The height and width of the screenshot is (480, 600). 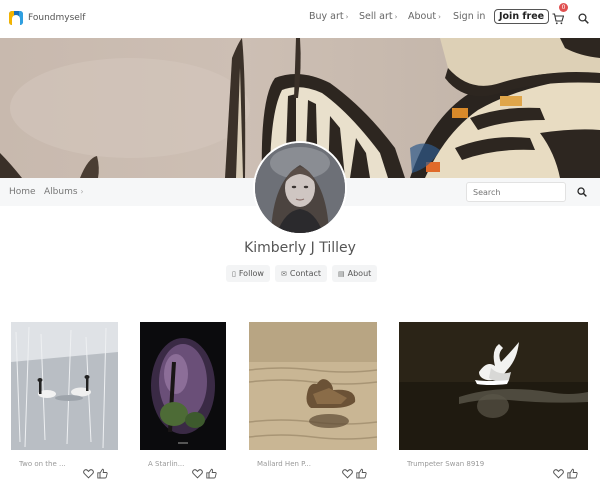 What do you see at coordinates (563, 7) in the screenshot?
I see `cart-count-badge: 0` at bounding box center [563, 7].